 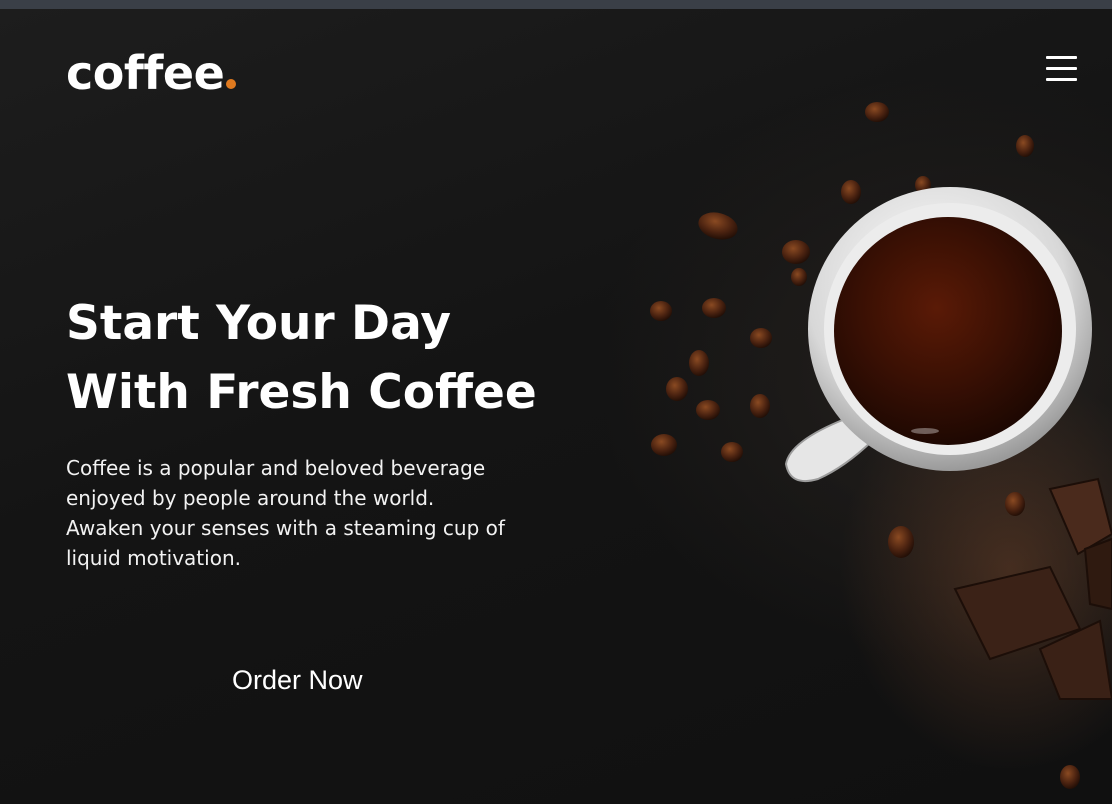 I want to click on logo-dot-icon, so click(x=231, y=84).